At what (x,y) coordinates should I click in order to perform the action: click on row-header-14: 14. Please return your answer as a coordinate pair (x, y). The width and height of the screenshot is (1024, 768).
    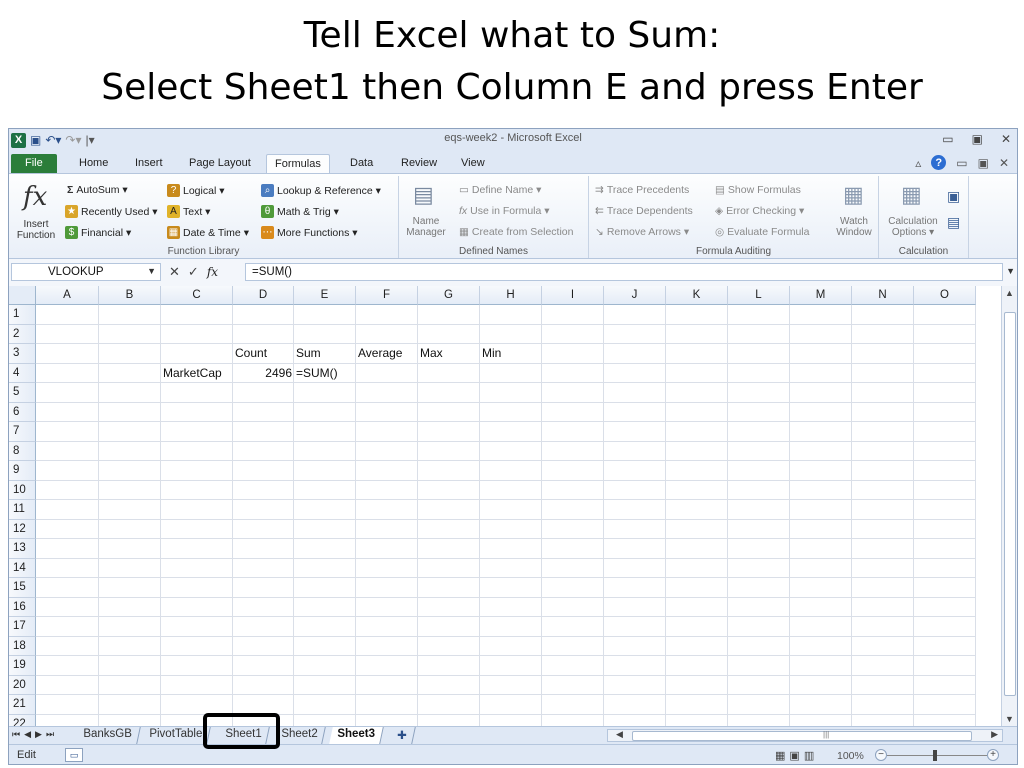
    Looking at the image, I should click on (22, 568).